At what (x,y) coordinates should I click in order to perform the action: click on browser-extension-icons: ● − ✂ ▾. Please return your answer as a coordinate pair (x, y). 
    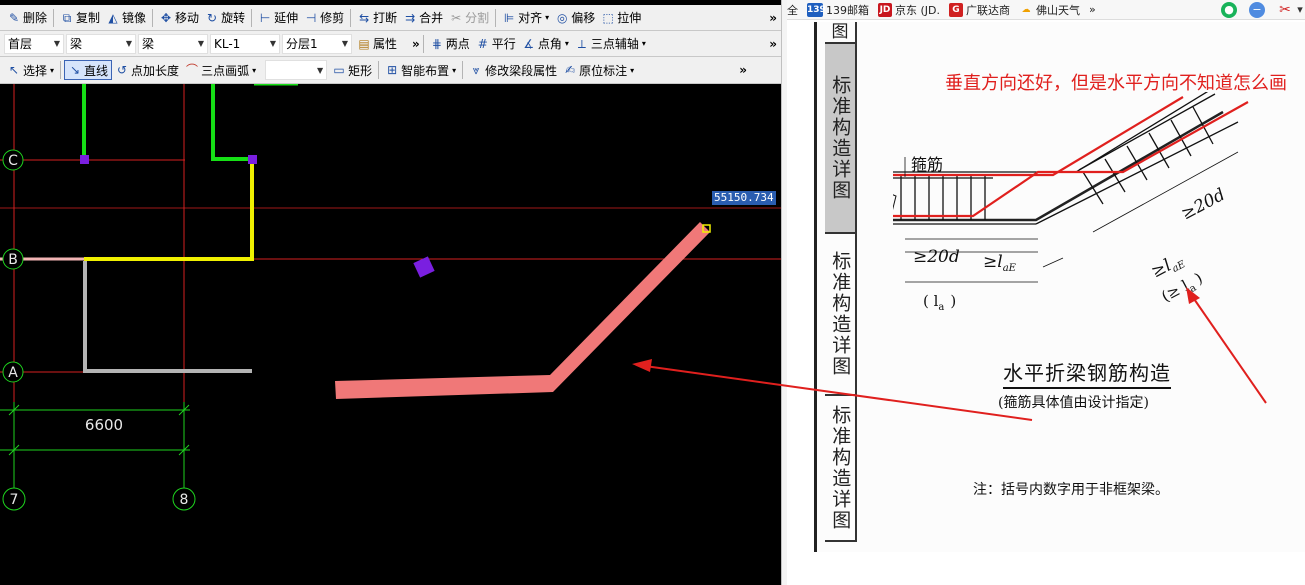
    Looking at the image, I should click on (1257, 9).